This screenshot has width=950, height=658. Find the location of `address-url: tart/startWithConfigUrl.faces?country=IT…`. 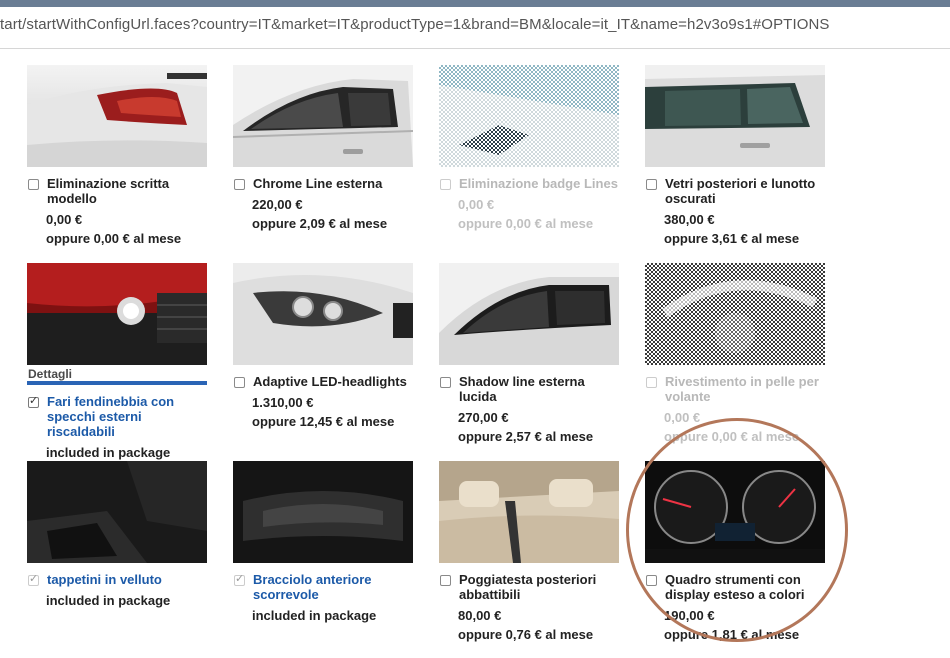

address-url: tart/startWithConfigUrl.faces?country=IT… is located at coordinates (415, 24).